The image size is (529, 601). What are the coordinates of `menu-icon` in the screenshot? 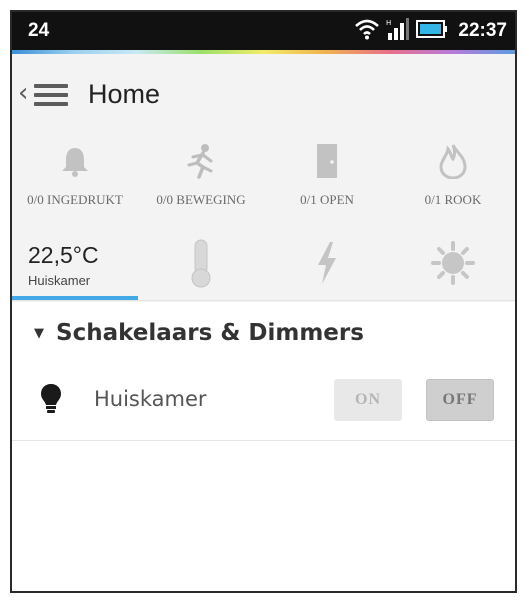 It's located at (51, 95).